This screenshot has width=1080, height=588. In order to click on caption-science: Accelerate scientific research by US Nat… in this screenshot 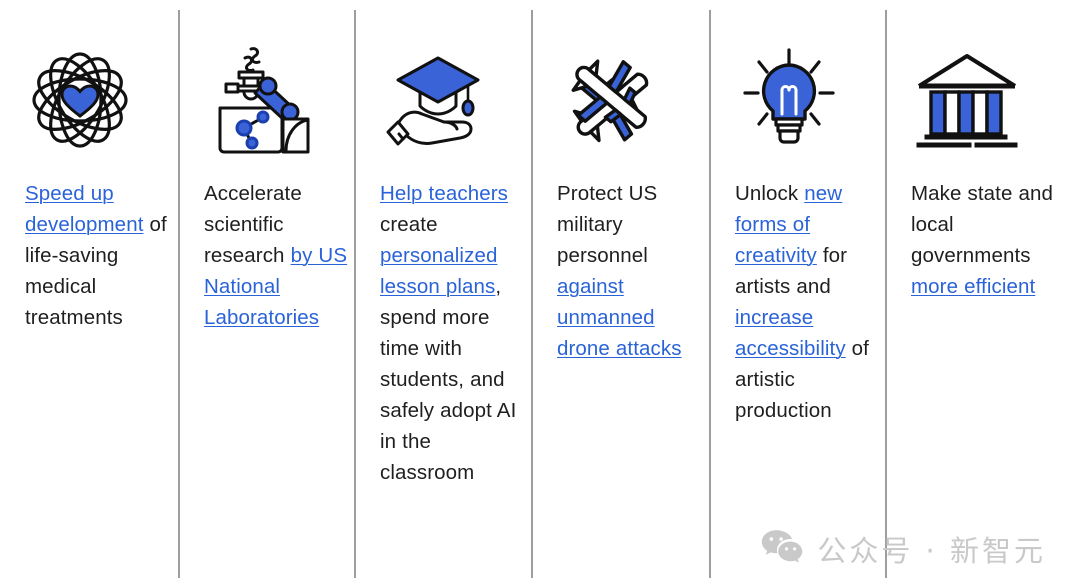, I will do `click(266, 255)`.